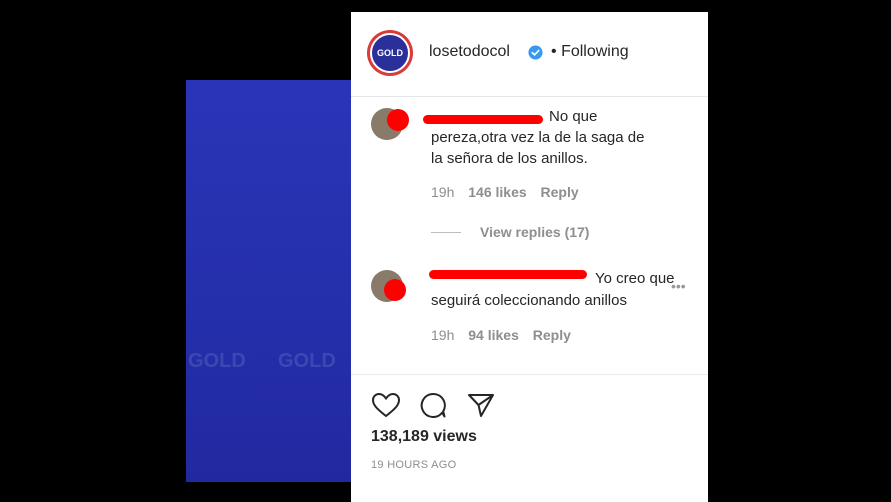 This screenshot has height=502, width=891. Describe the element at coordinates (529, 374) in the screenshot. I see `divider` at that location.